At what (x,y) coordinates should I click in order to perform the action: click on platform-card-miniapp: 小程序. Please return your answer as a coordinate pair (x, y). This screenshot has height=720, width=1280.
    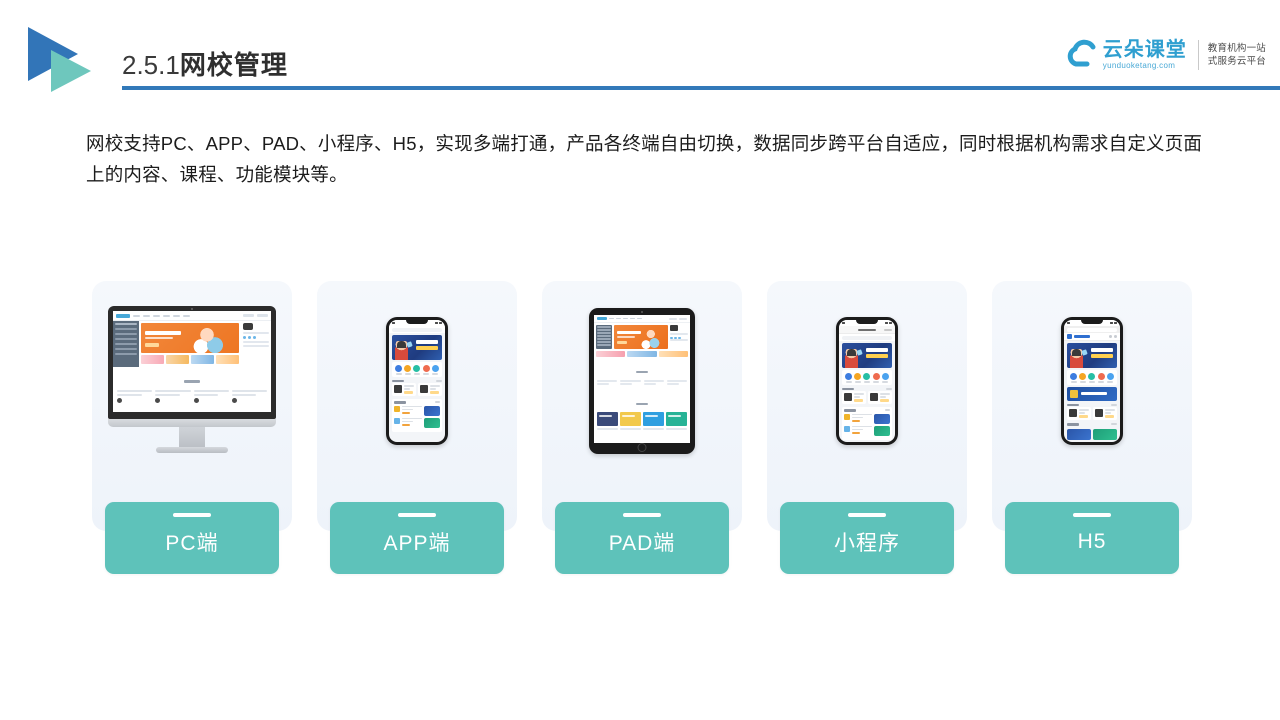
    Looking at the image, I should click on (867, 427).